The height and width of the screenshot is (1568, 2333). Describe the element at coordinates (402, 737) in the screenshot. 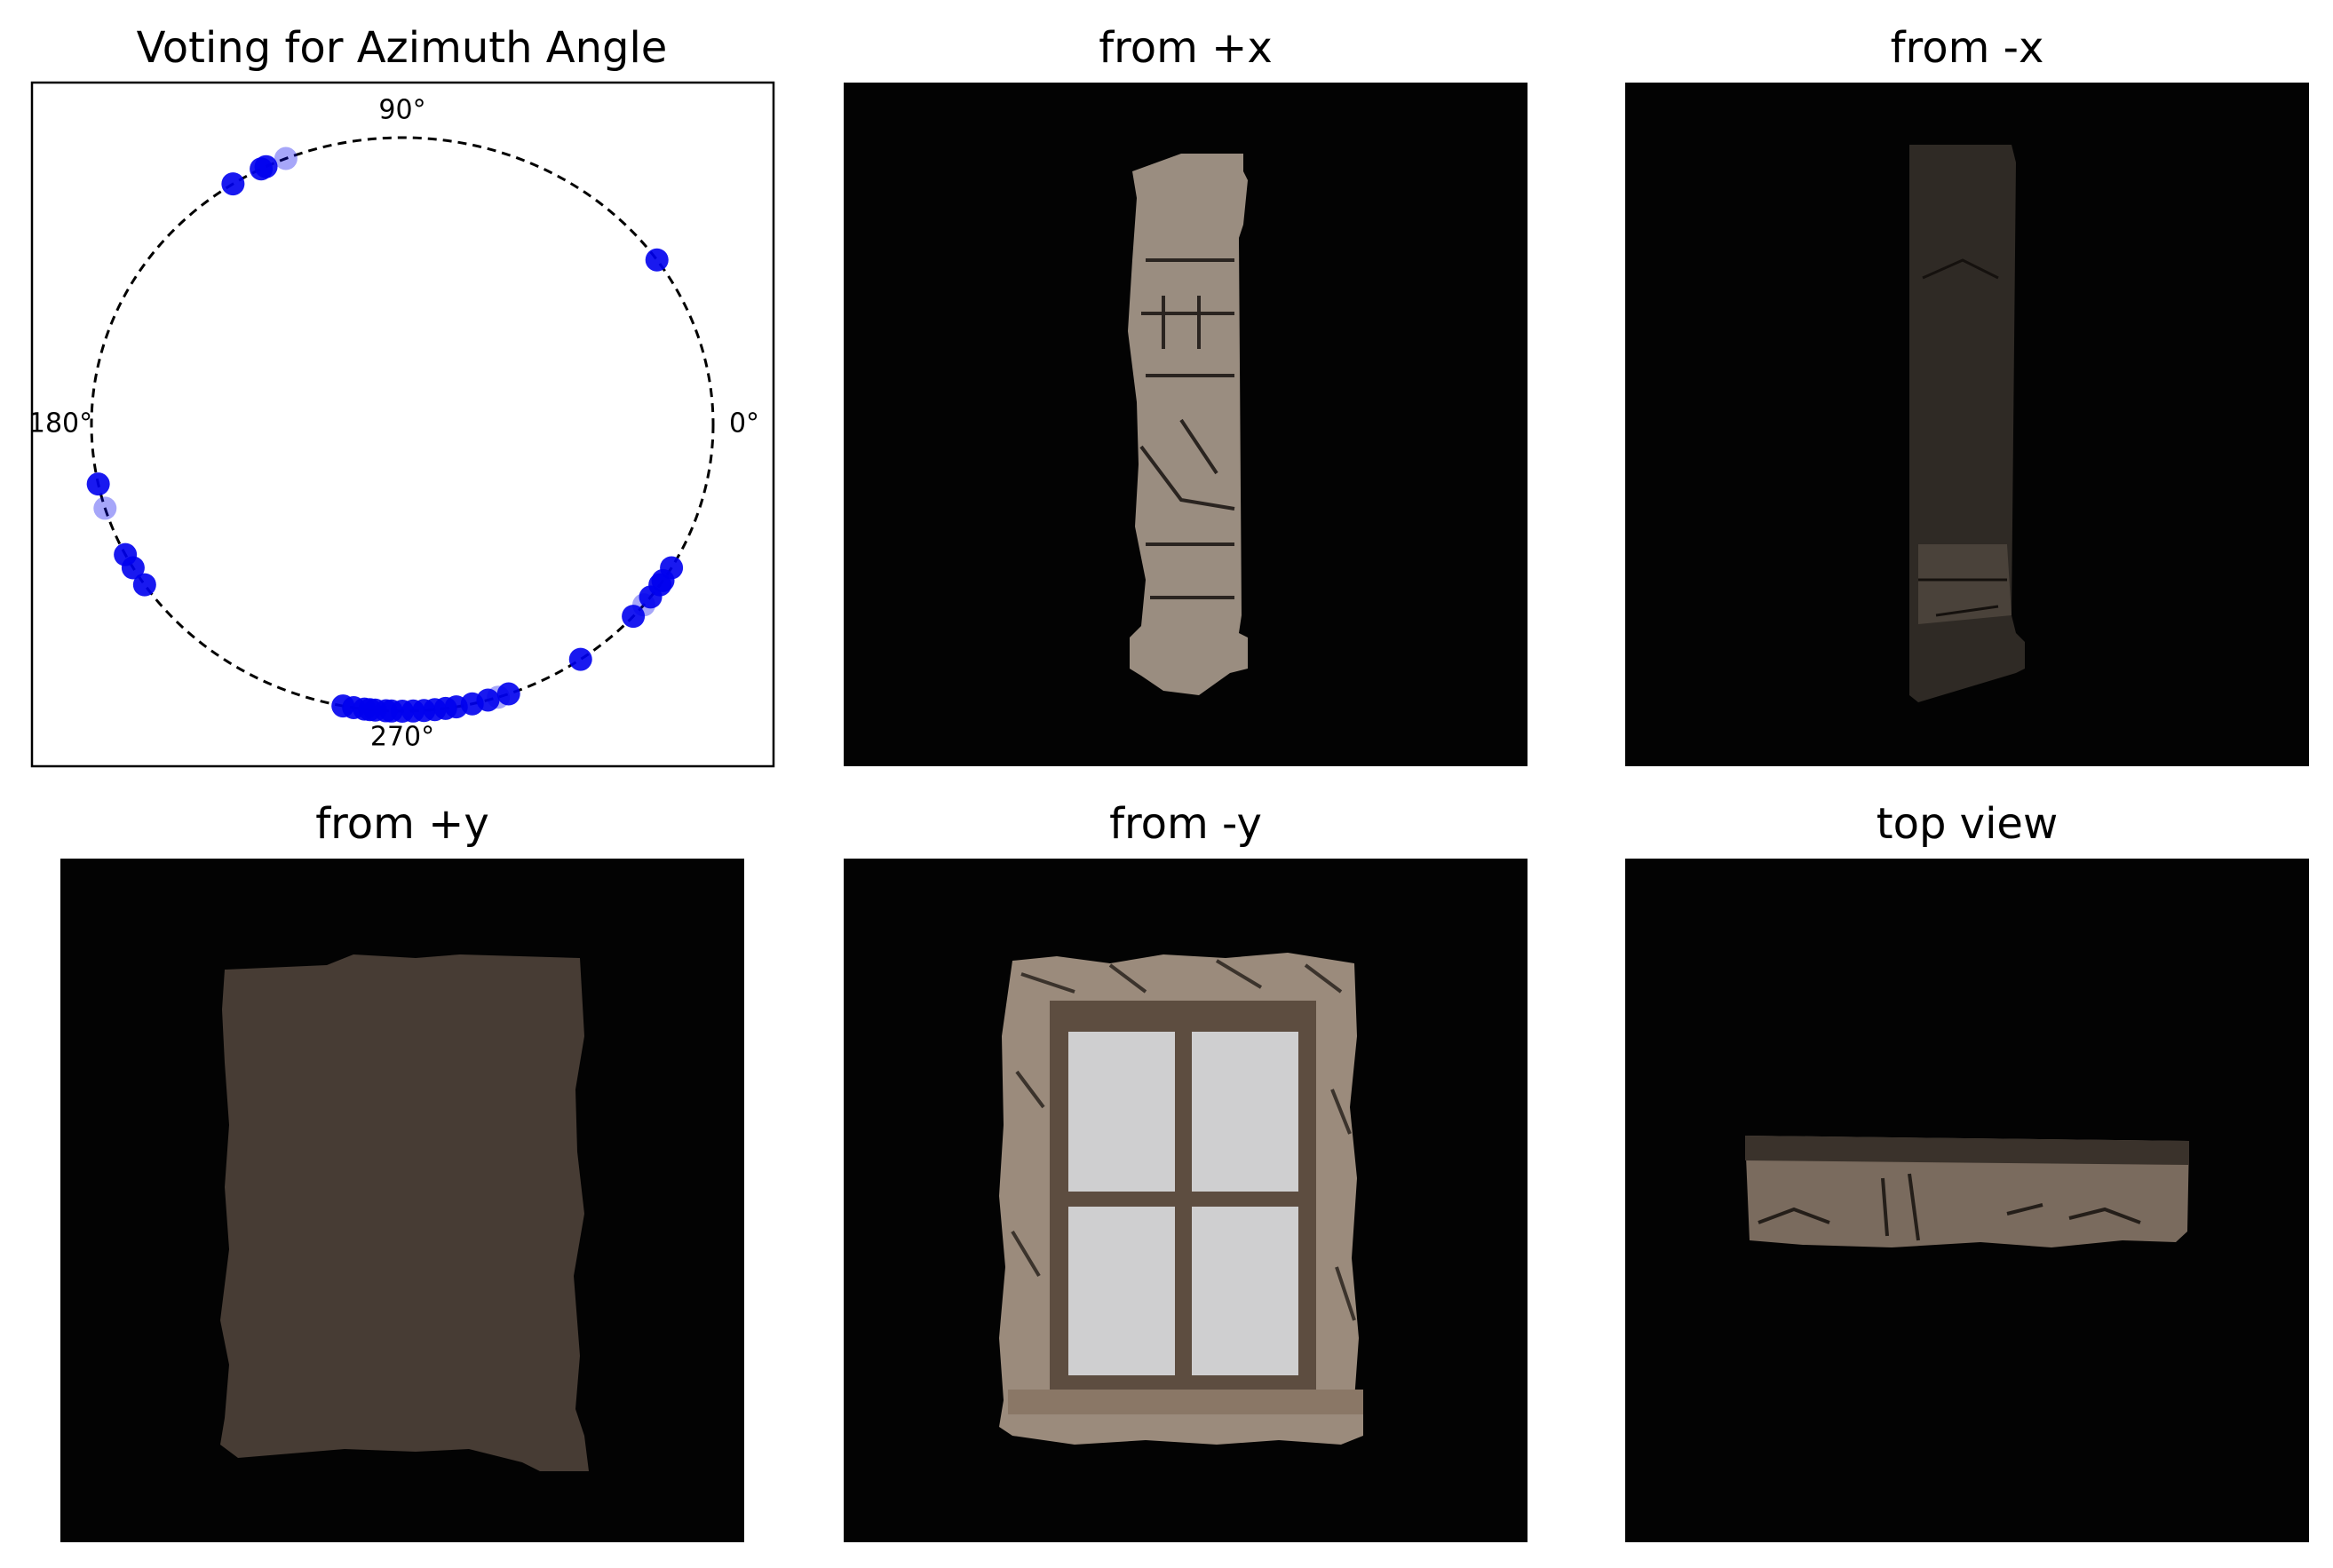

I see `angle-label-270: 270°` at that location.